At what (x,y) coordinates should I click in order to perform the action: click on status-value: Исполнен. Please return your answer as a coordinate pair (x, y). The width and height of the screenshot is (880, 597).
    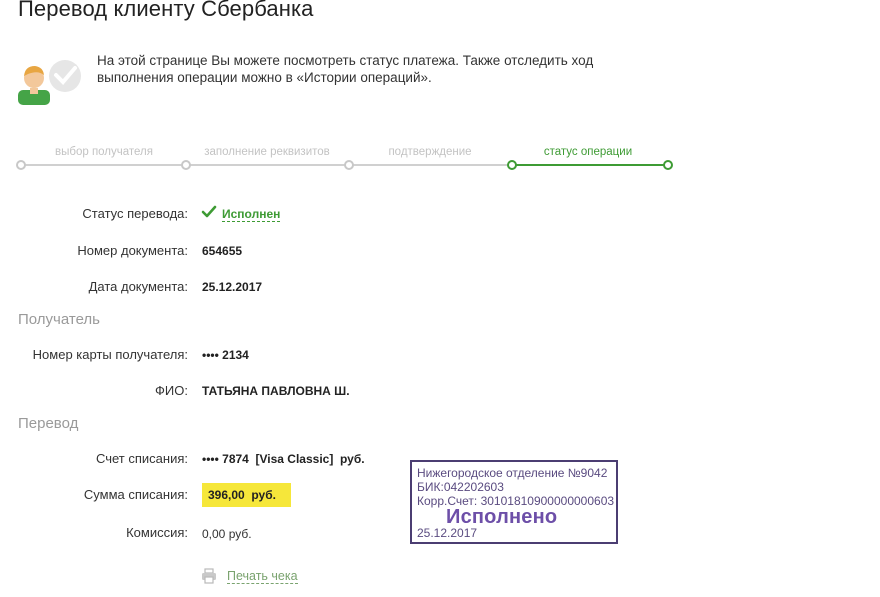
    Looking at the image, I should click on (251, 214).